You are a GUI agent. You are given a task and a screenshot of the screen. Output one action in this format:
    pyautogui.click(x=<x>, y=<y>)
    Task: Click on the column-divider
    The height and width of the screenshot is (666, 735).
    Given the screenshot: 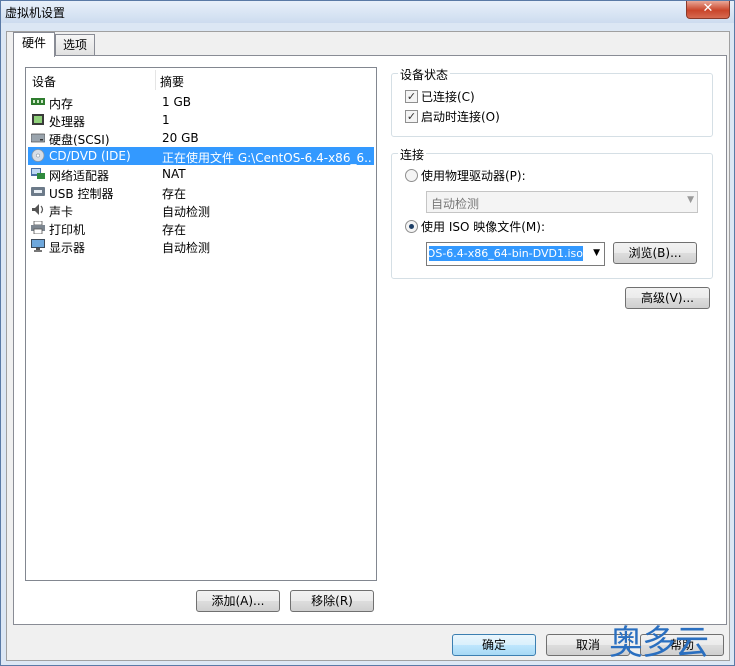 What is the action you would take?
    pyautogui.click(x=155, y=80)
    